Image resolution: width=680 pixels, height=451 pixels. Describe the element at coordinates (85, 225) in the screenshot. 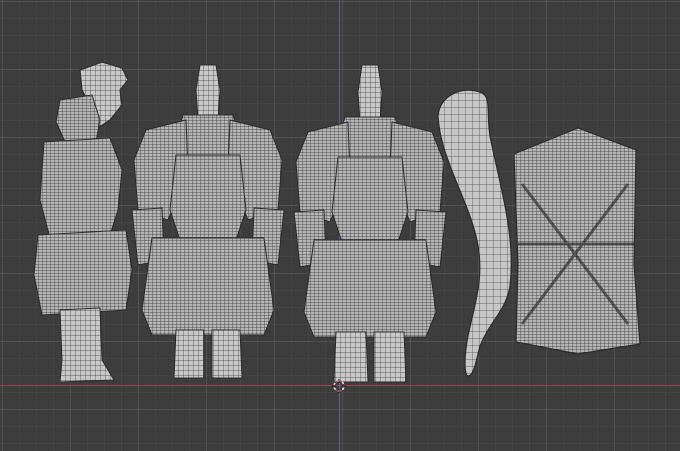

I see `armor-side-view-mesh` at that location.